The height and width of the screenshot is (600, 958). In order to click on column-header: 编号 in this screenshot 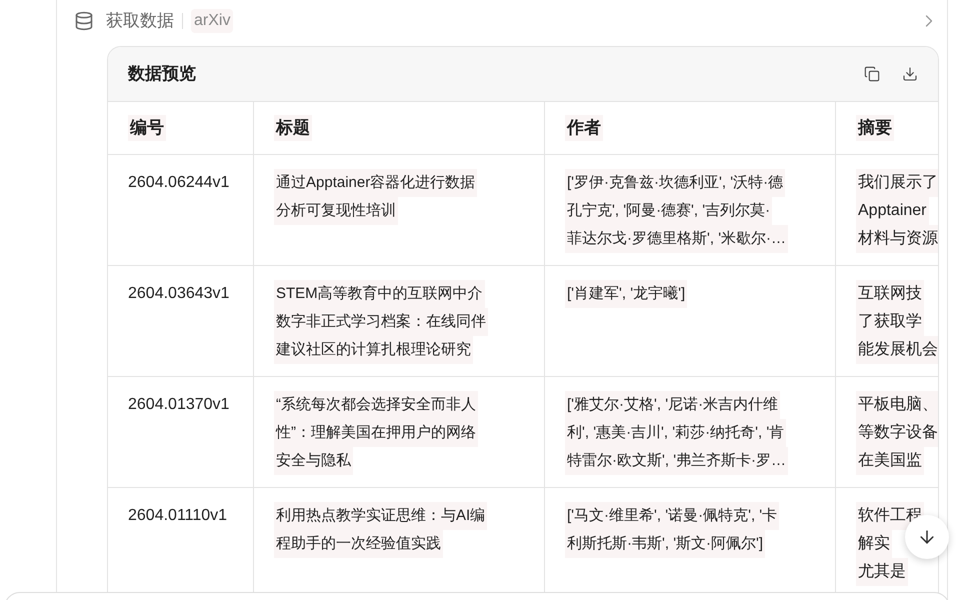, I will do `click(147, 128)`.